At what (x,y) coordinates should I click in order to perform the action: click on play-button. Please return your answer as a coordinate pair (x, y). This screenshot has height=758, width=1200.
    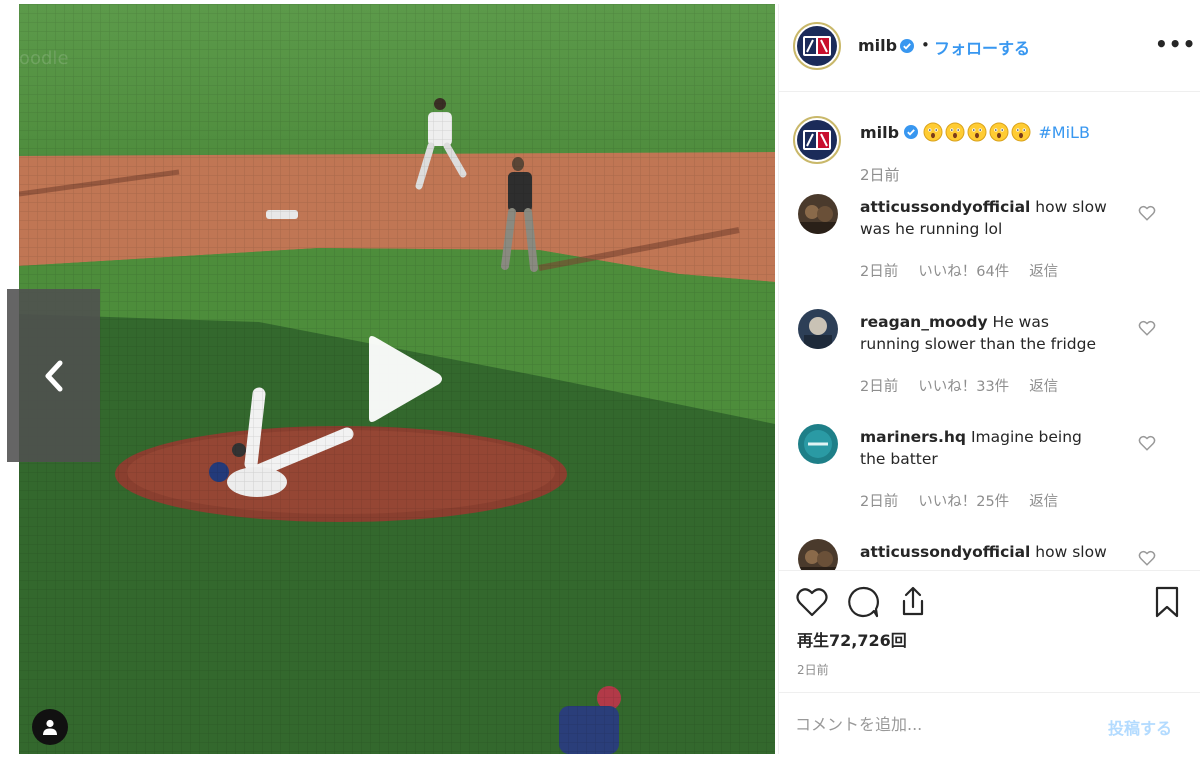
    Looking at the image, I should click on (403, 379).